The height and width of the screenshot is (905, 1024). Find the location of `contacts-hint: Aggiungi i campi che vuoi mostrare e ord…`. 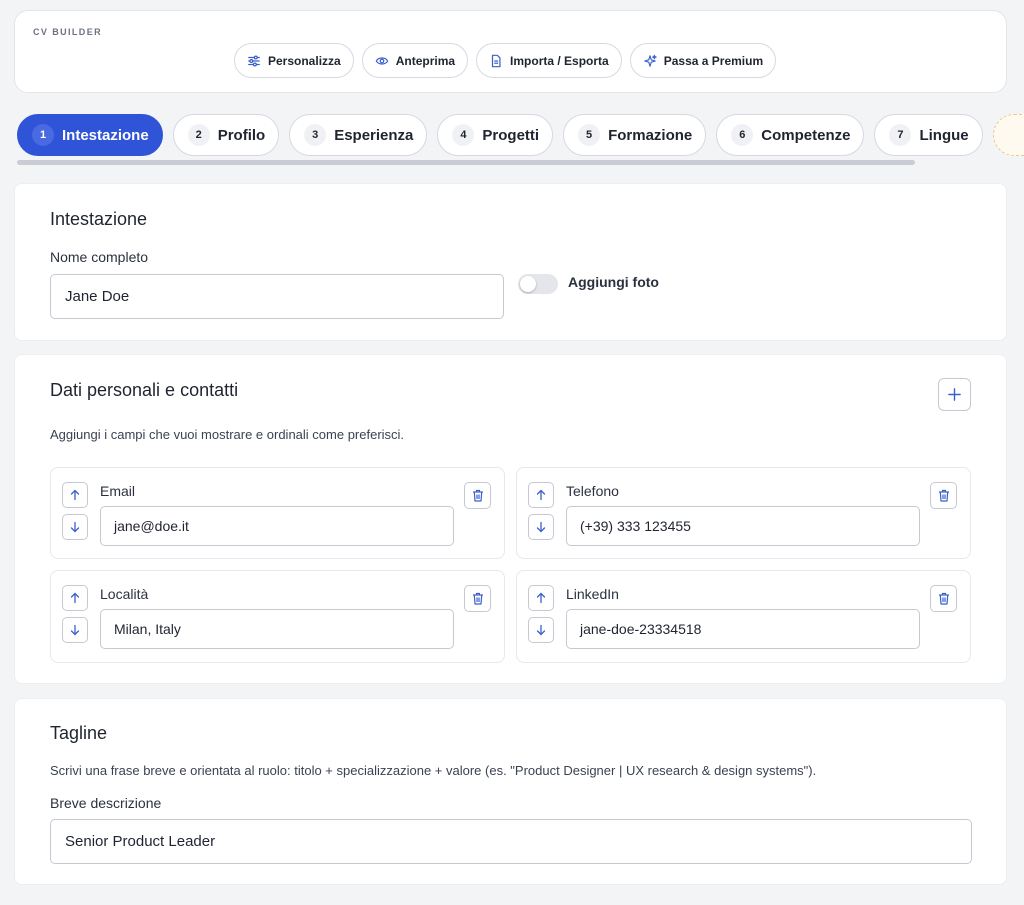

contacts-hint: Aggiungi i campi che vuoi mostrare e ord… is located at coordinates (227, 434).